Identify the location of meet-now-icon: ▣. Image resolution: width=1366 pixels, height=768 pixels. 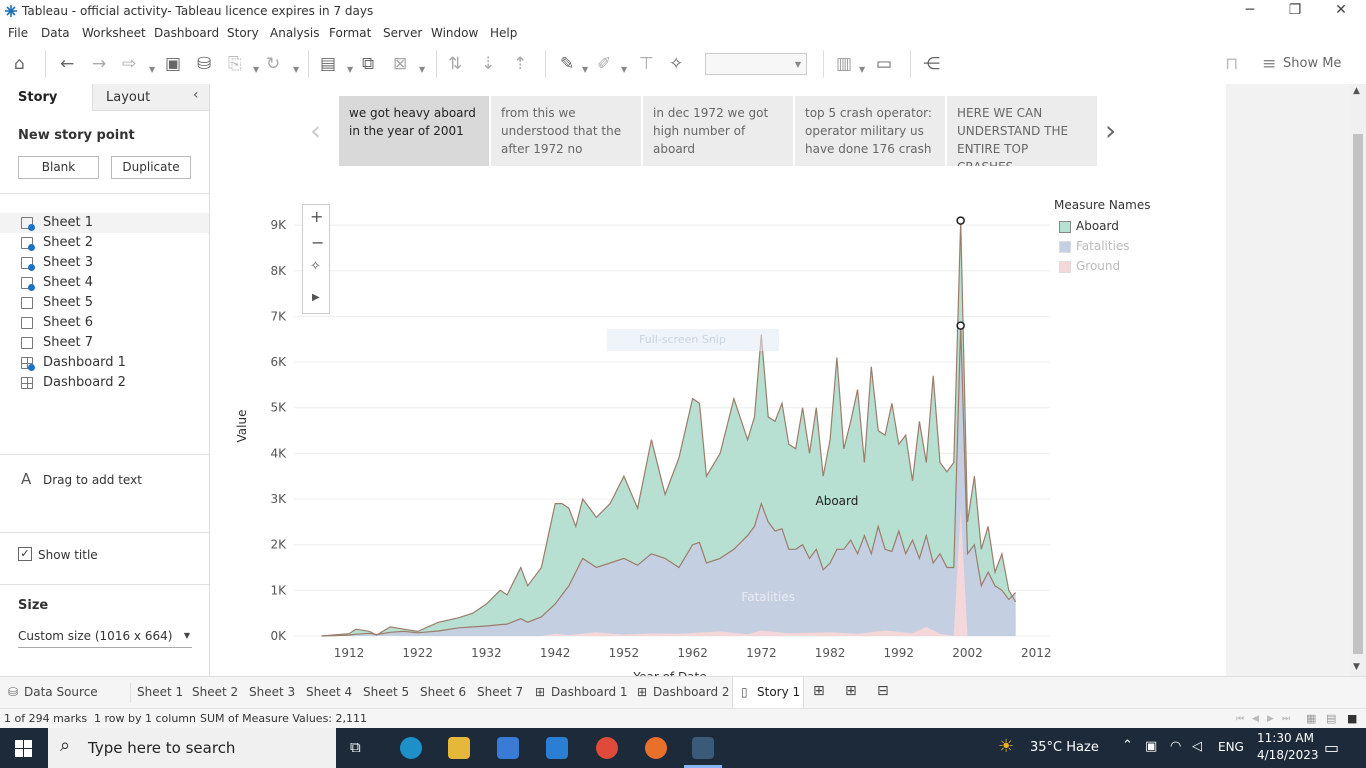
(1151, 746).